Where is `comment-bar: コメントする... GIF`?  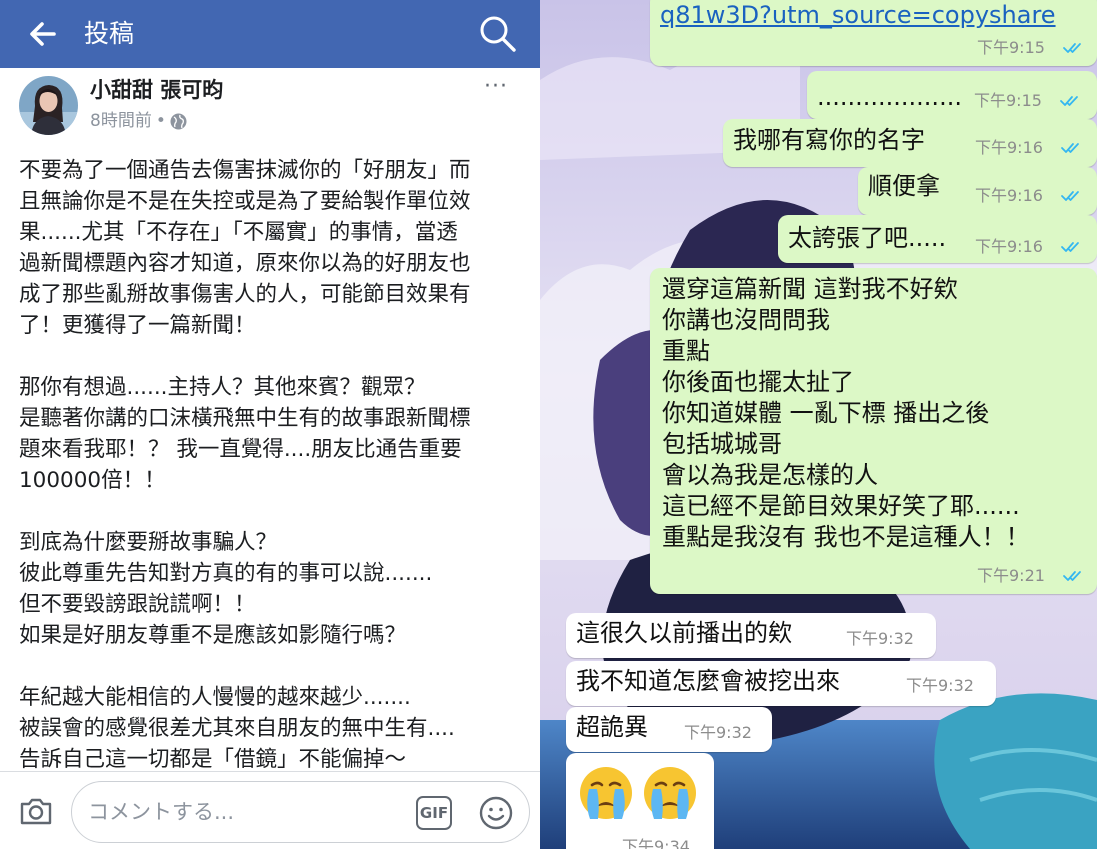
comment-bar: コメントする... GIF is located at coordinates (270, 810).